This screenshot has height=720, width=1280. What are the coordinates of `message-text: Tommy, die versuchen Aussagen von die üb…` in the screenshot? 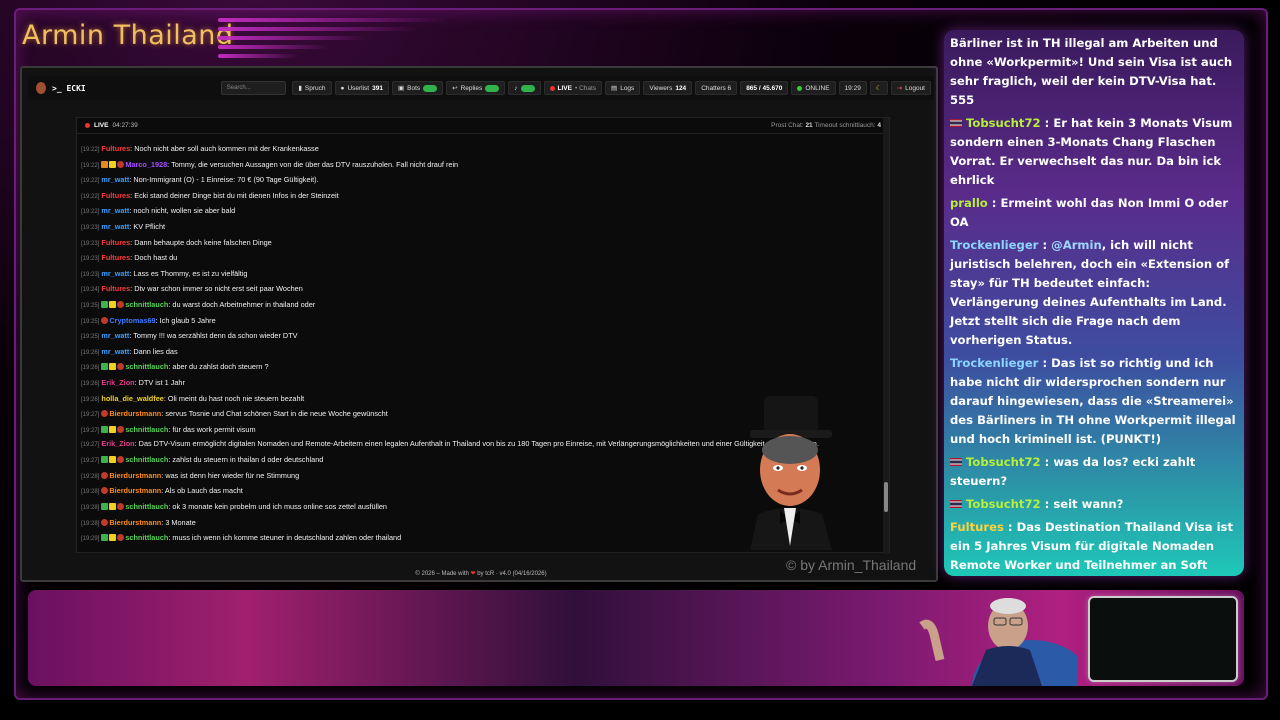 It's located at (315, 164).